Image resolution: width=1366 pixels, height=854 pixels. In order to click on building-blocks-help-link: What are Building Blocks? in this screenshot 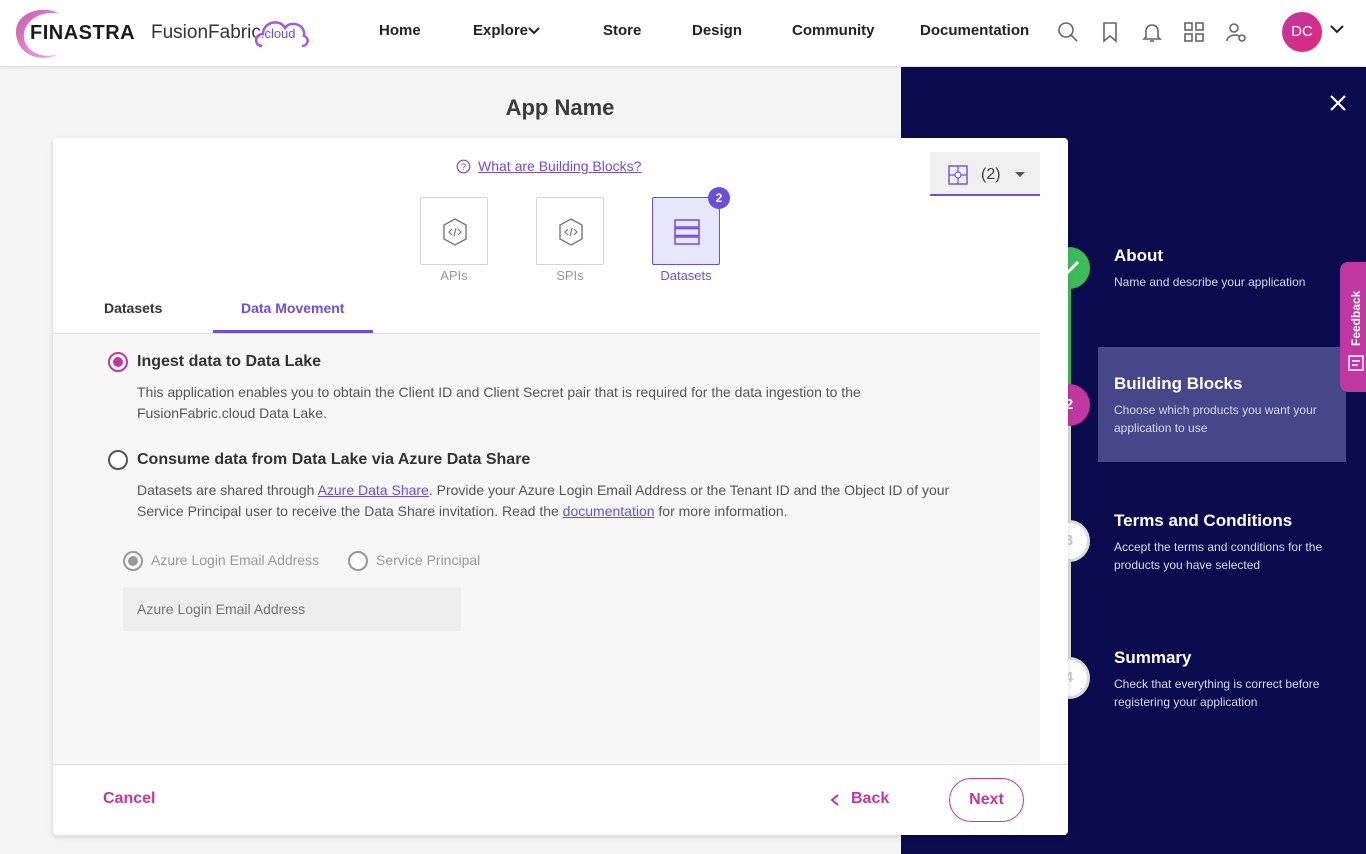, I will do `click(559, 166)`.